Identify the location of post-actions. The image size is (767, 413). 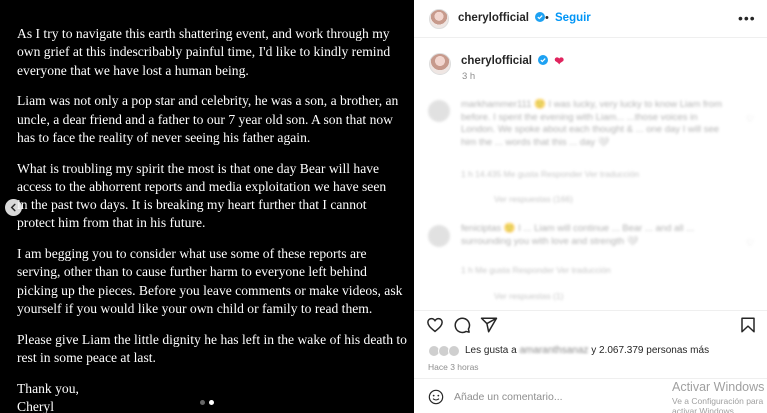
(590, 324).